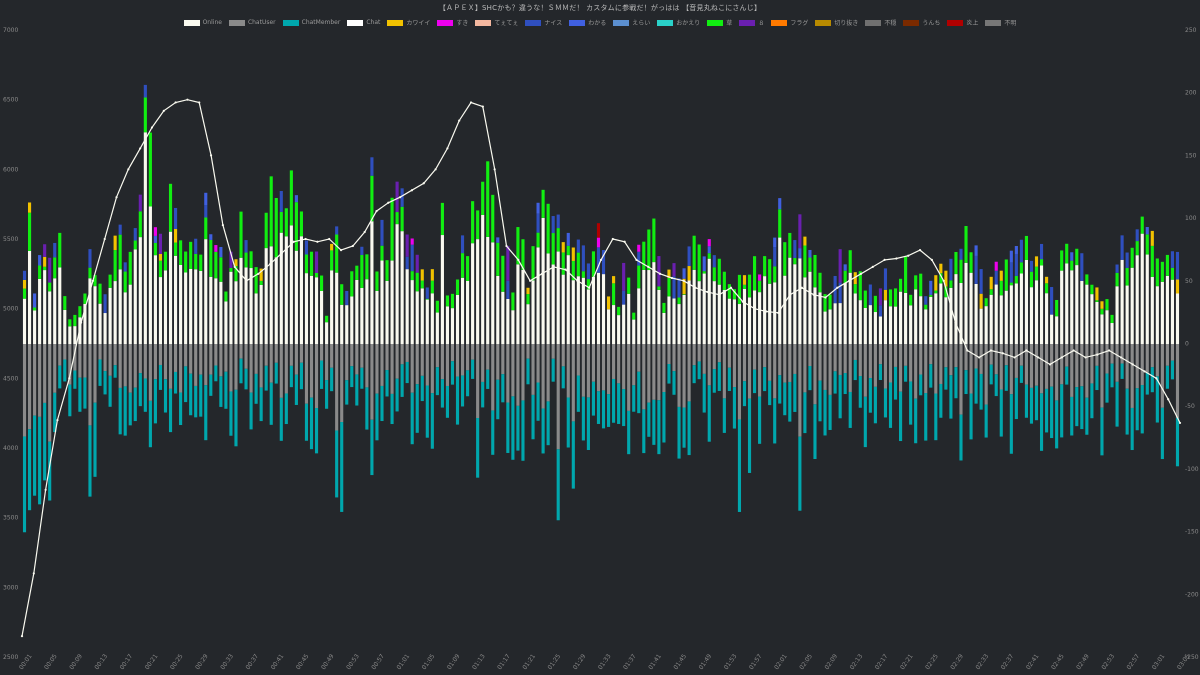 The image size is (1200, 675). I want to click on x-axis-tick: 02:37, so click(1008, 662).